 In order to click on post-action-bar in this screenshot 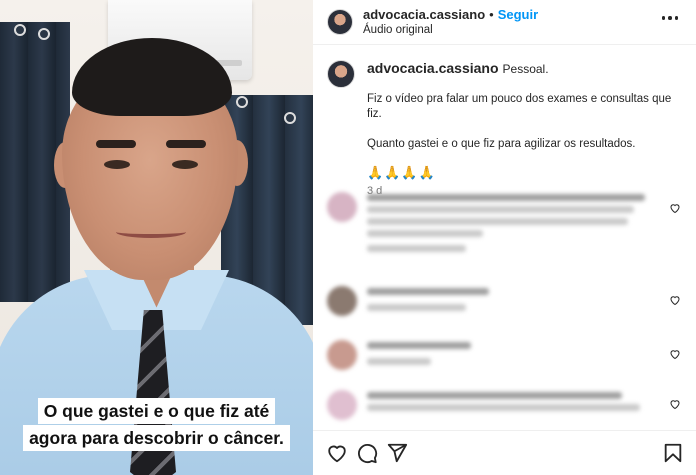, I will do `click(504, 452)`.